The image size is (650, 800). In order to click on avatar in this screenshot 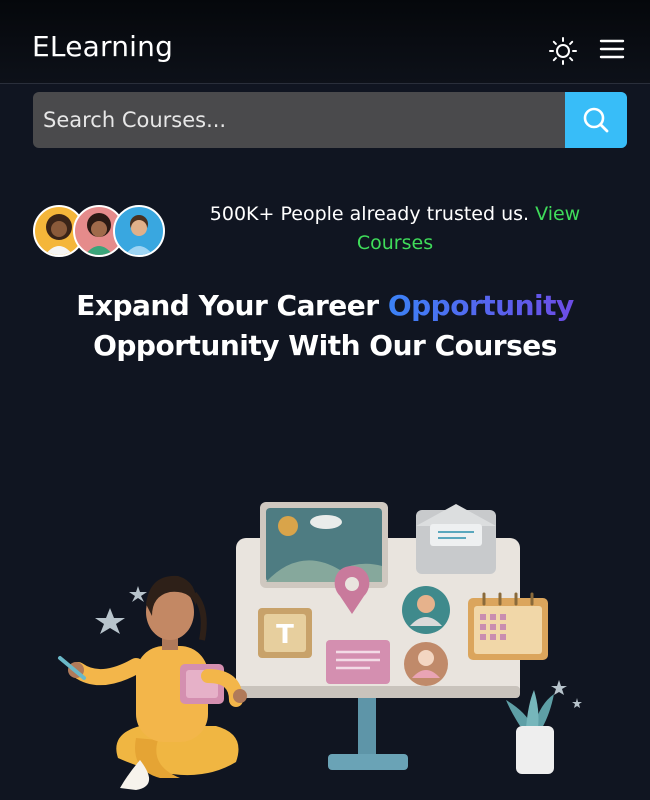, I will do `click(139, 231)`.